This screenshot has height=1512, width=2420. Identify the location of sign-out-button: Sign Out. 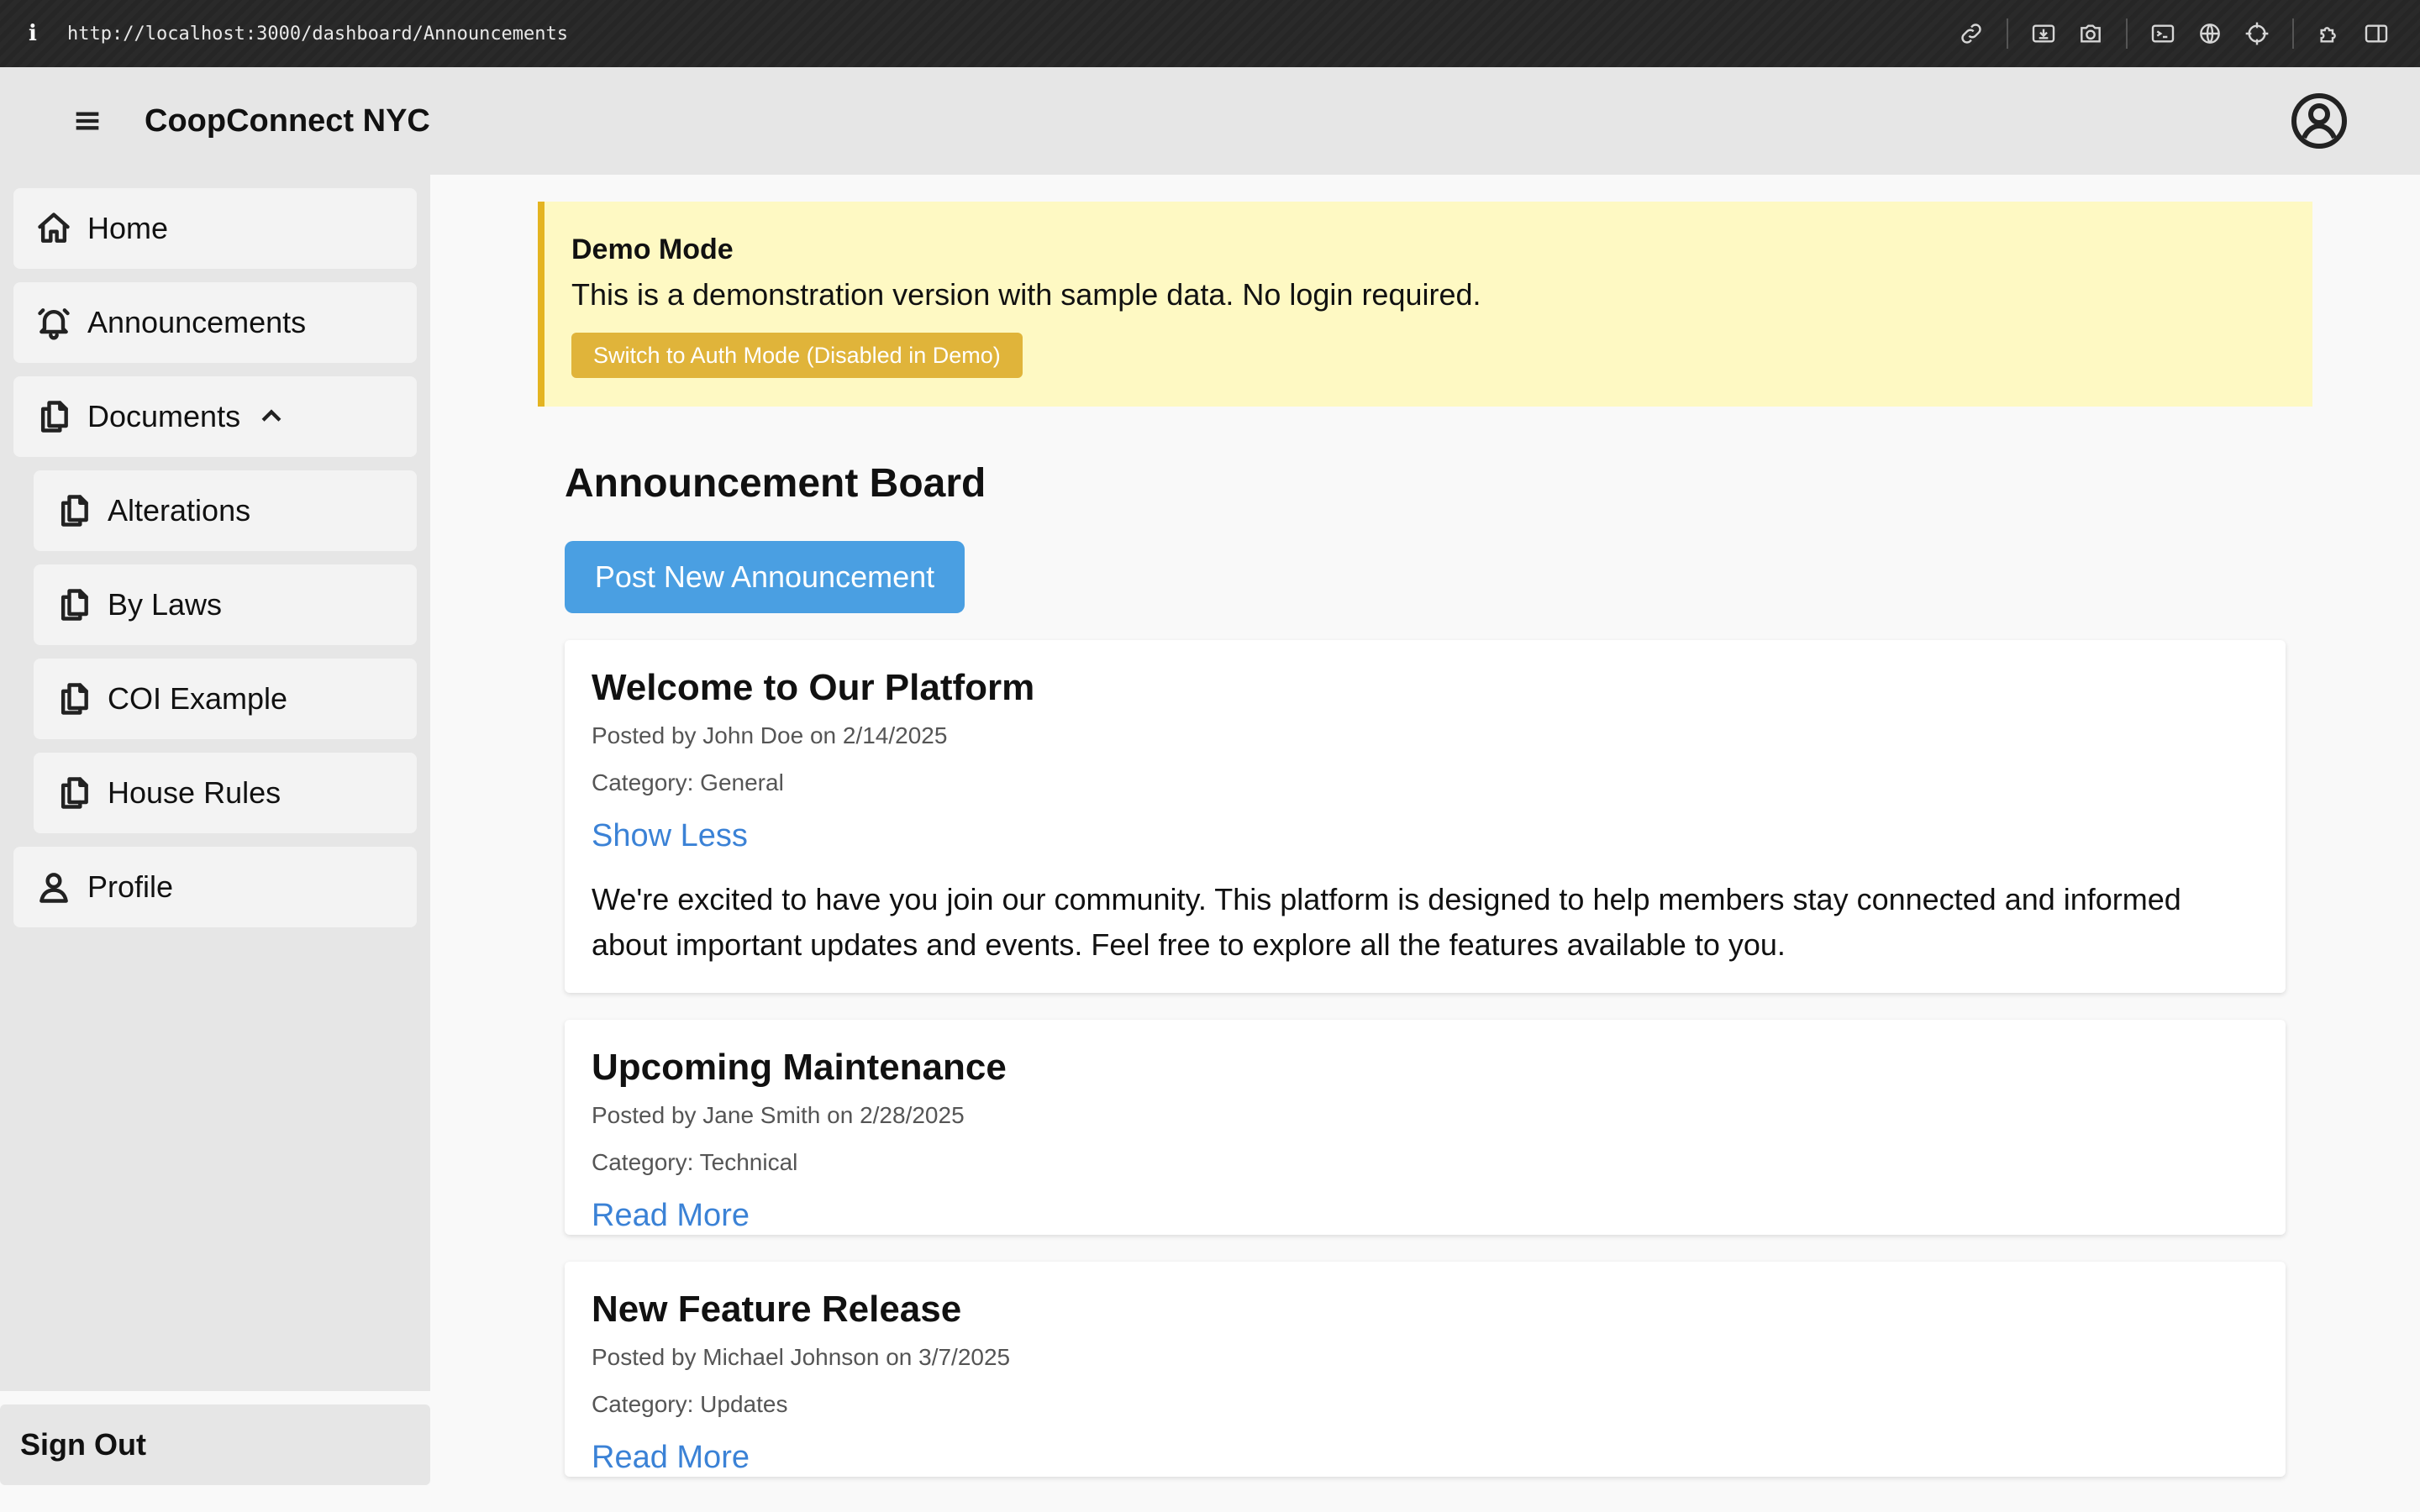
(215, 1444).